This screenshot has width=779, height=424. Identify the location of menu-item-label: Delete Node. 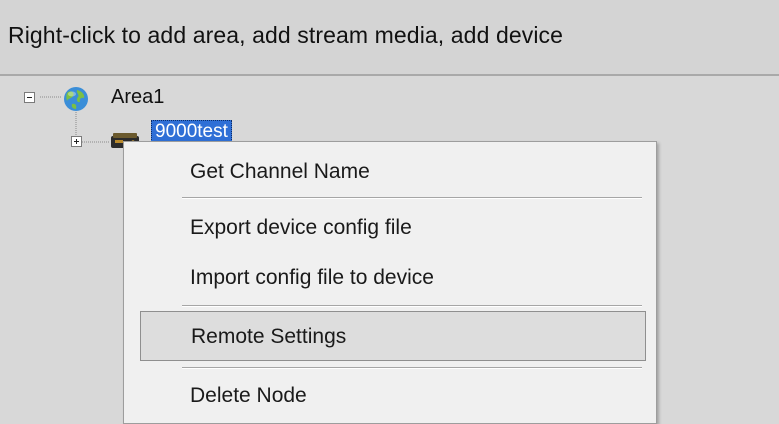
(248, 395).